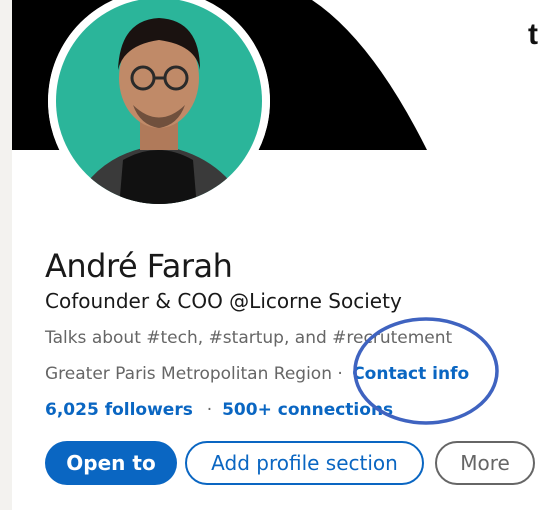 This screenshot has height=510, width=552. What do you see at coordinates (139, 266) in the screenshot?
I see `profile-name: André Farah` at bounding box center [139, 266].